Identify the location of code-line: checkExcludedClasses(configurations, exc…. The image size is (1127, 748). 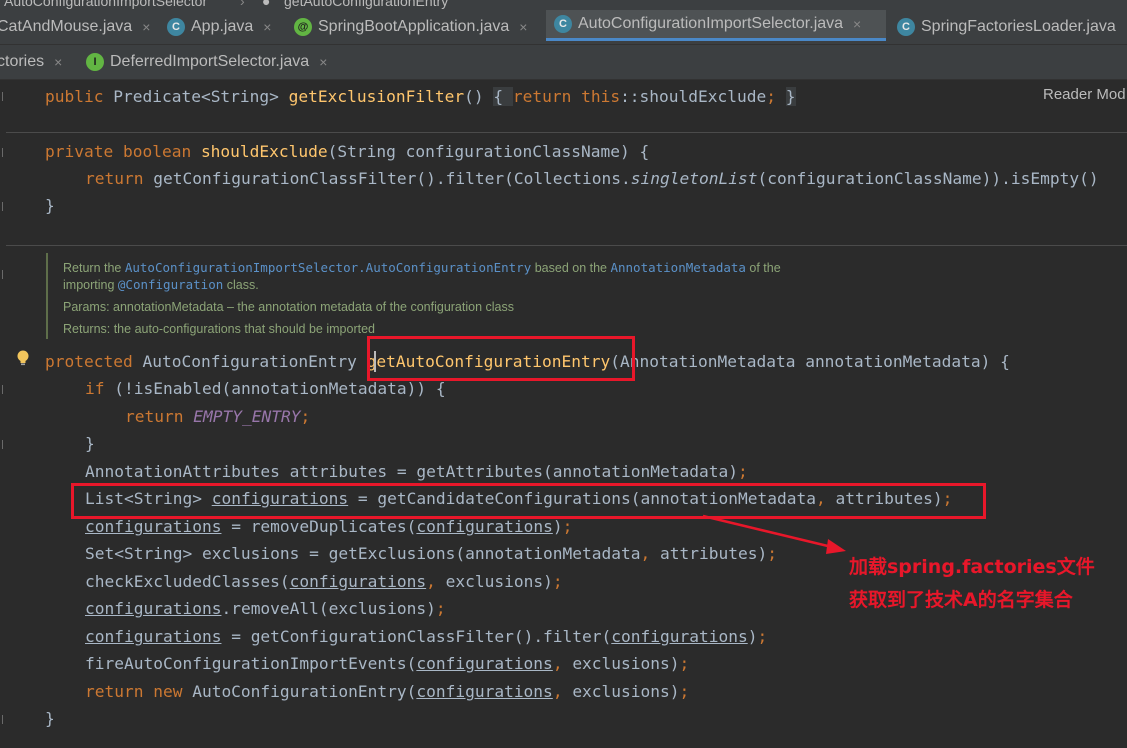
(324, 581).